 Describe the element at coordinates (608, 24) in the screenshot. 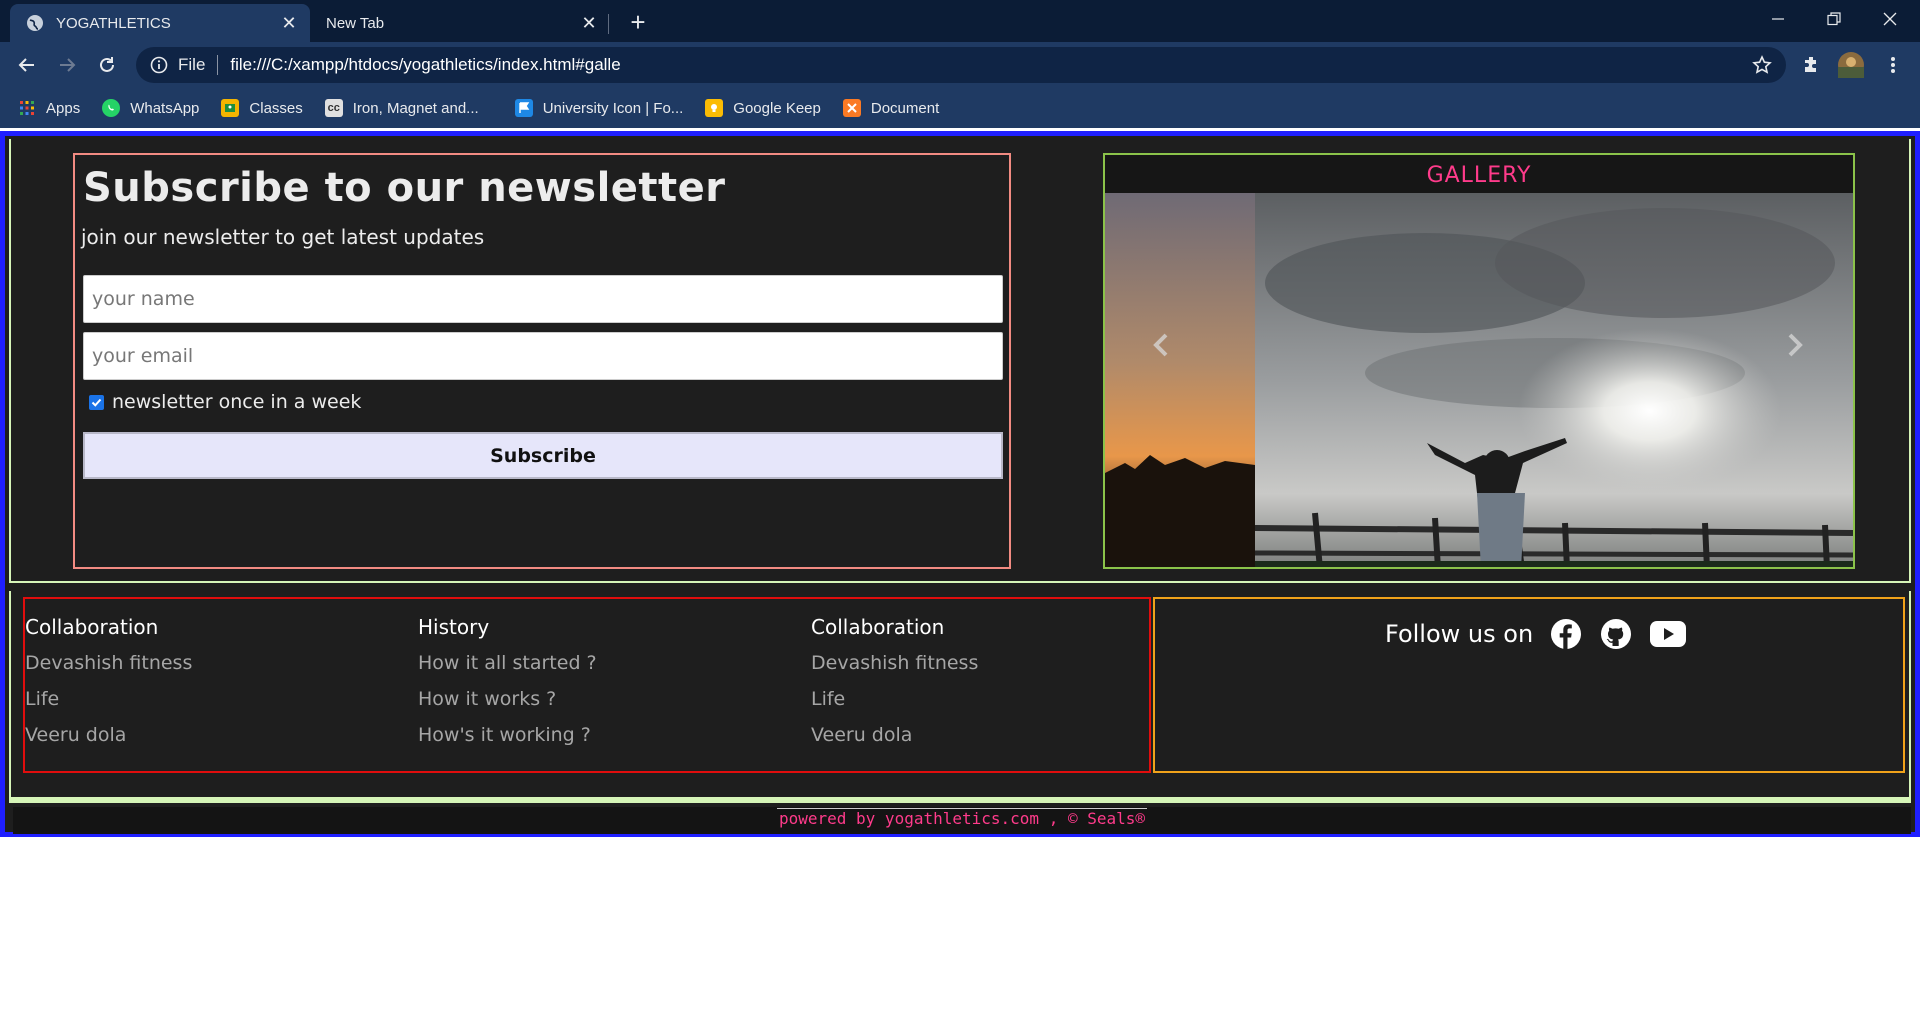

I see `tab-separator` at that location.